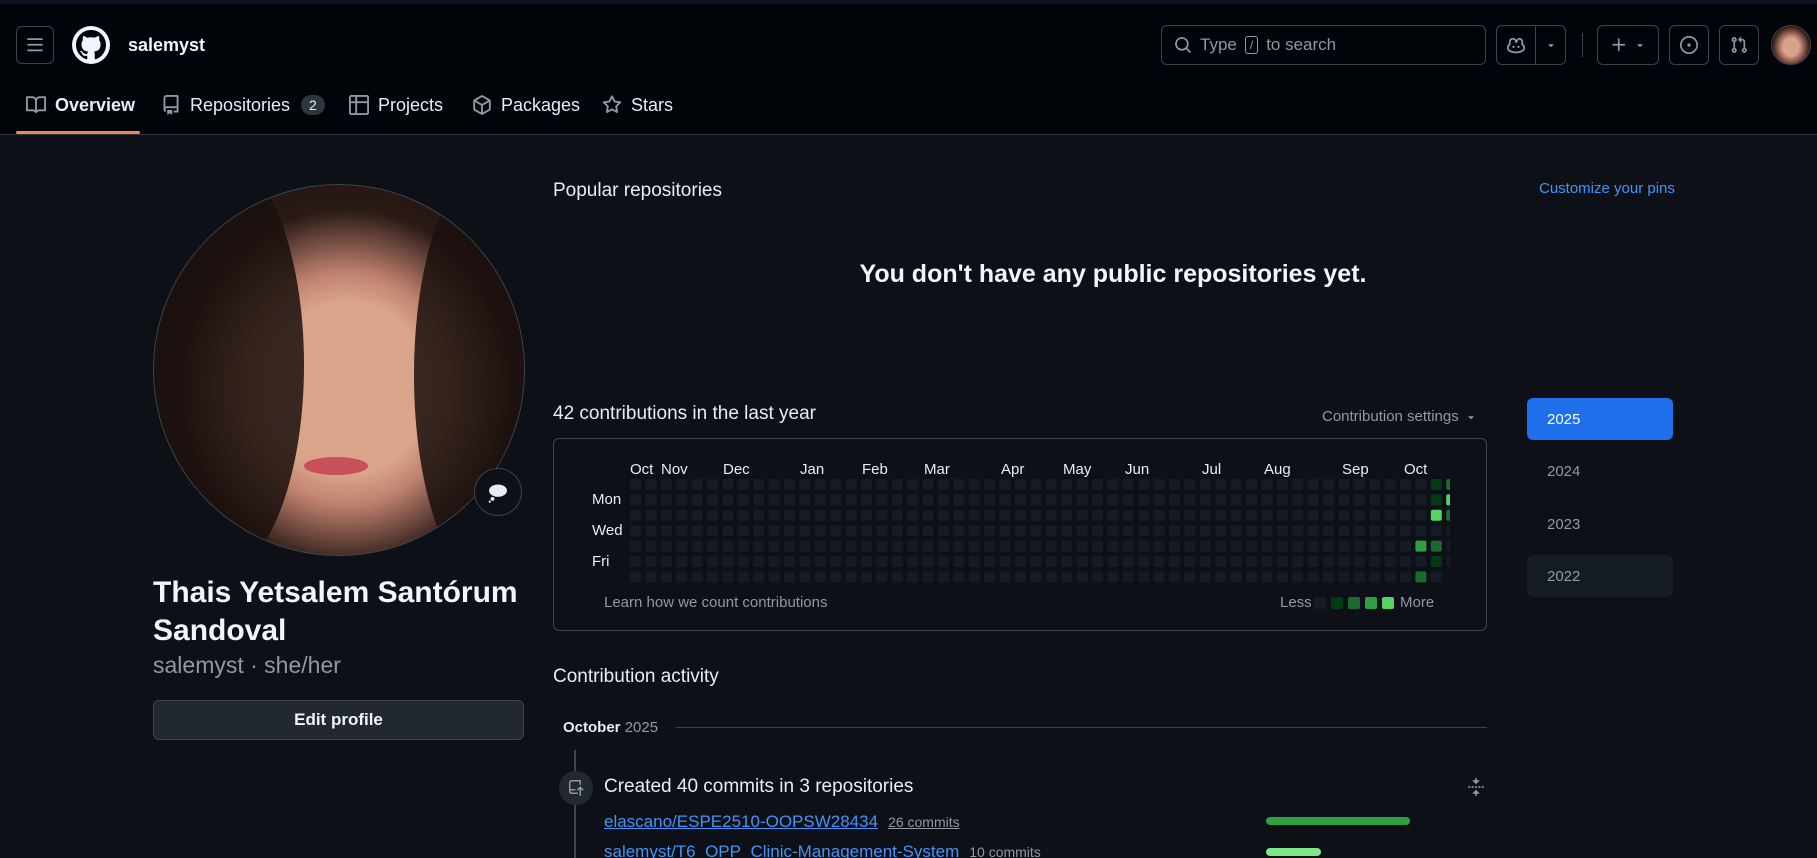 Image resolution: width=1817 pixels, height=858 pixels. What do you see at coordinates (80, 105) in the screenshot?
I see `tab-overview: Overview` at bounding box center [80, 105].